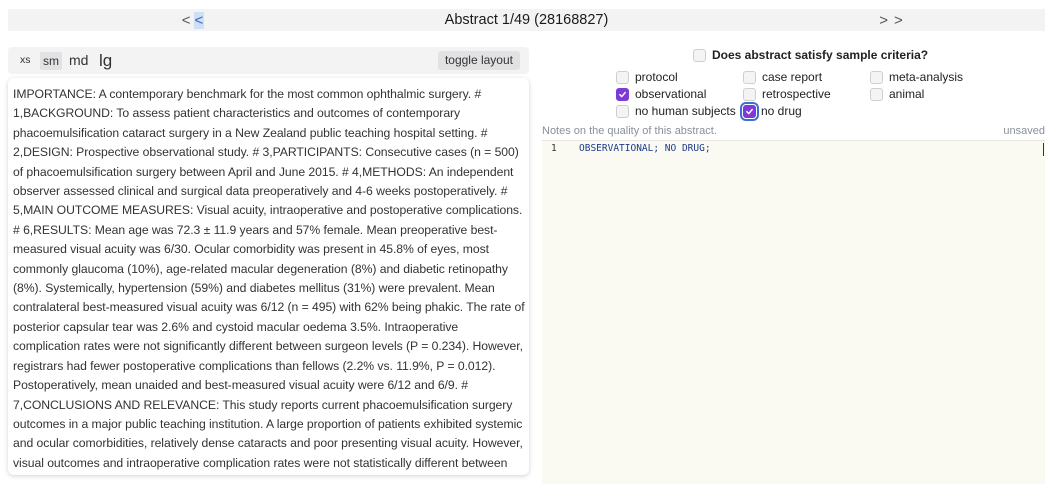  I want to click on next-abstract-button: >, so click(883, 20).